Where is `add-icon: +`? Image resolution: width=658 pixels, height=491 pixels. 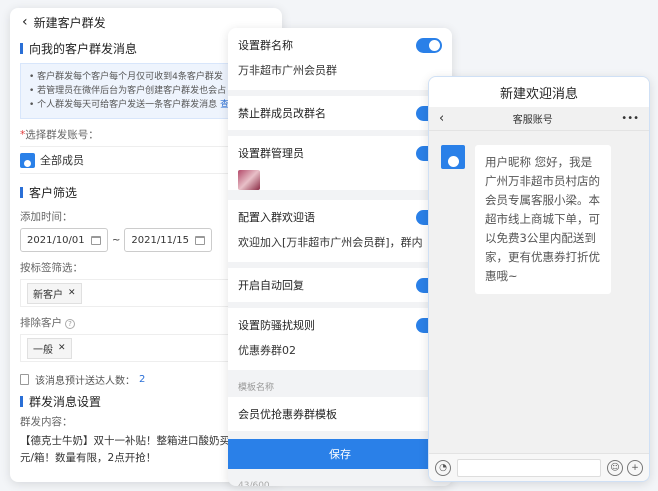
add-icon: + is located at coordinates (635, 467).